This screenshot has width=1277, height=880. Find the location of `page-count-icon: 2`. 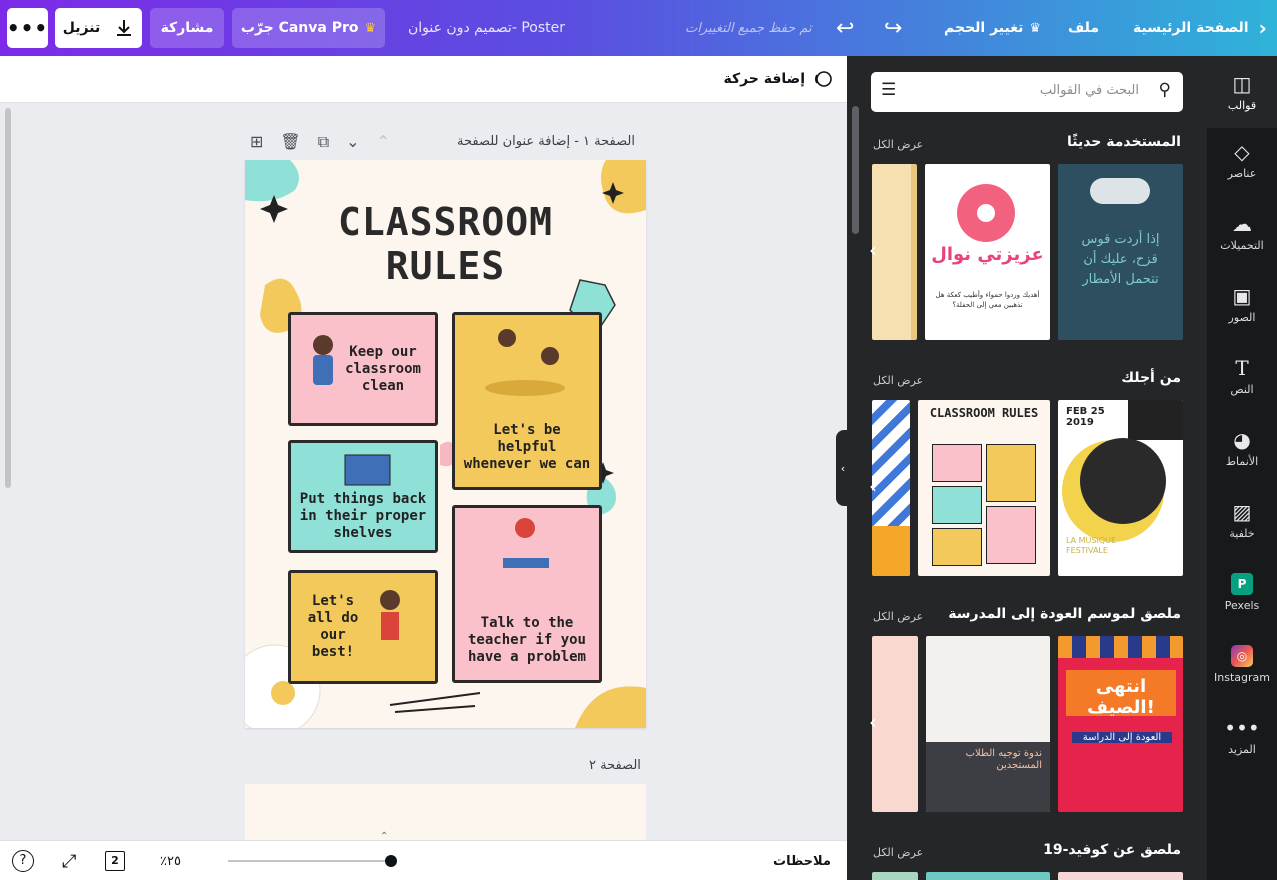

page-count-icon: 2 is located at coordinates (115, 861).